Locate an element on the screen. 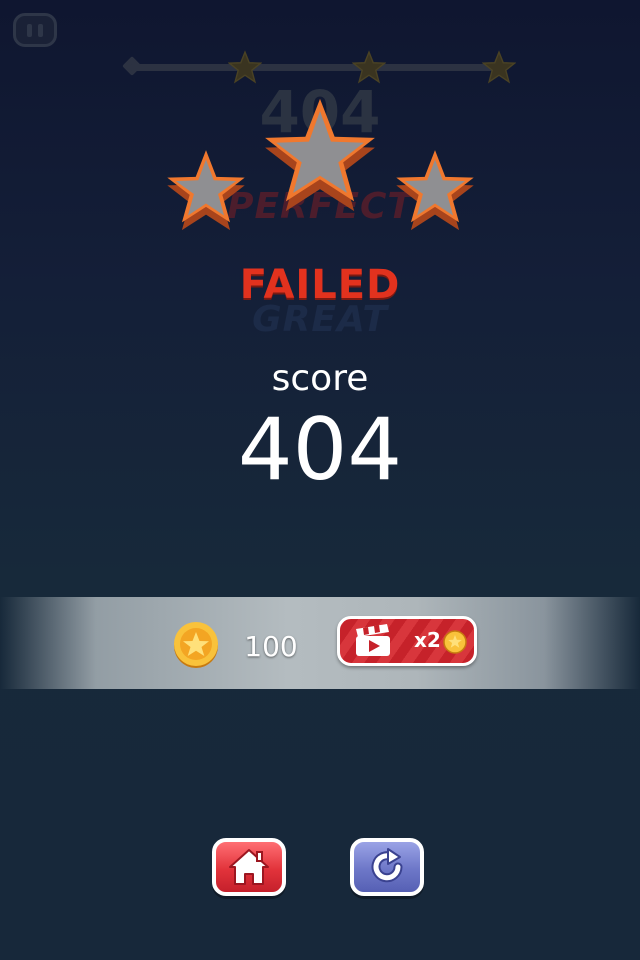 The width and height of the screenshot is (640, 960). result-star-right-icon is located at coordinates (435, 190).